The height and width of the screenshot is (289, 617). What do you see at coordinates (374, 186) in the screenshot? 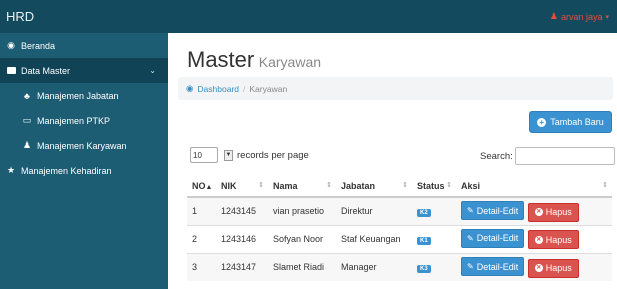
I see `column-header-jabatan: Jabatan ⇕` at bounding box center [374, 186].